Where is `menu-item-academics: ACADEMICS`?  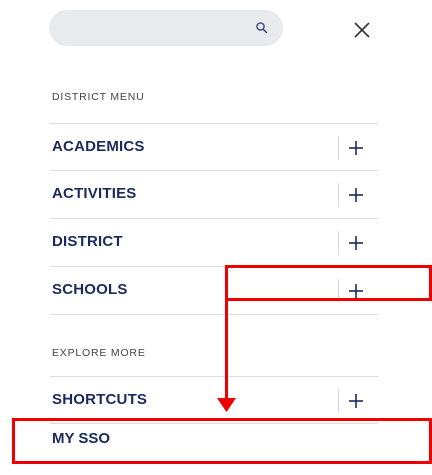
menu-item-academics: ACADEMICS is located at coordinates (214, 147).